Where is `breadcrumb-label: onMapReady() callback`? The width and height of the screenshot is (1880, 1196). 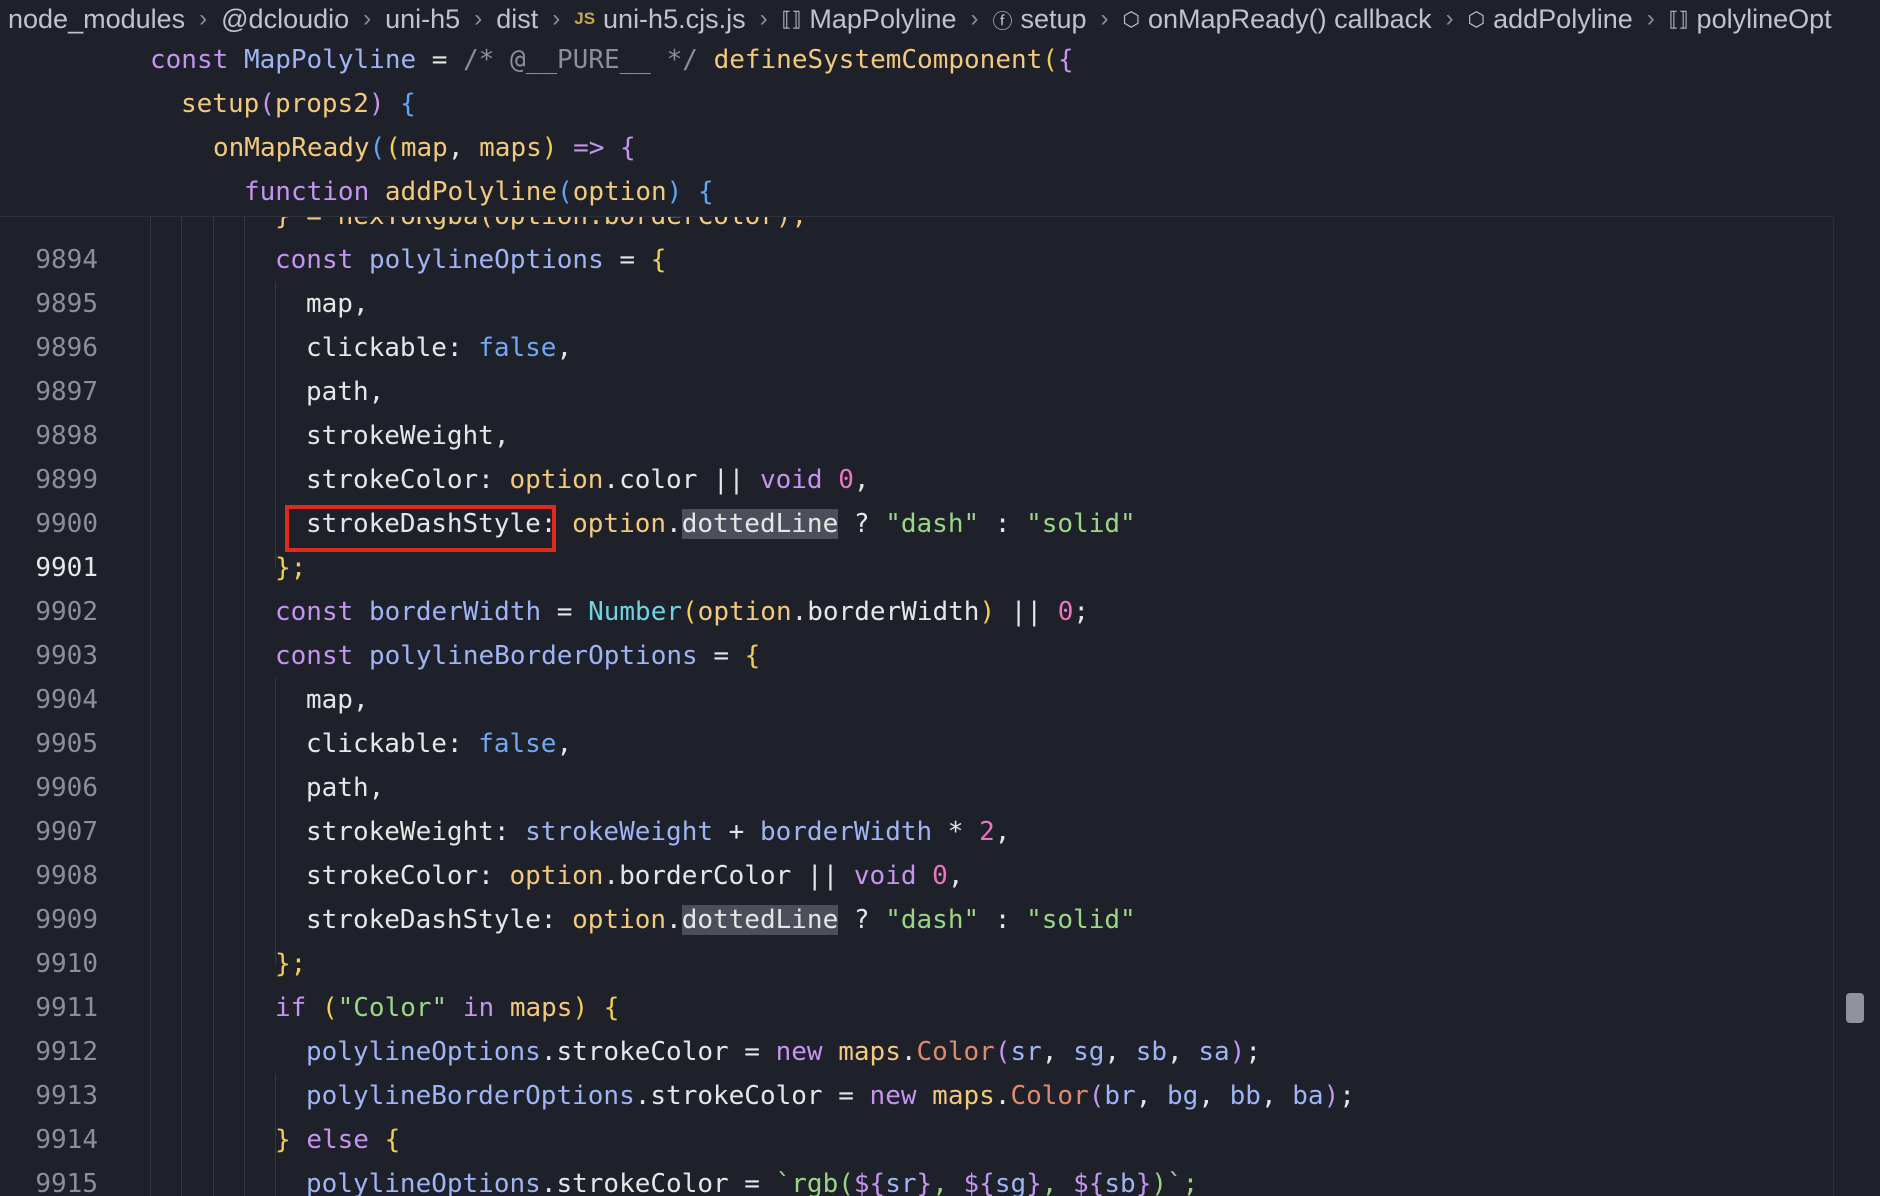 breadcrumb-label: onMapReady() callback is located at coordinates (1290, 18).